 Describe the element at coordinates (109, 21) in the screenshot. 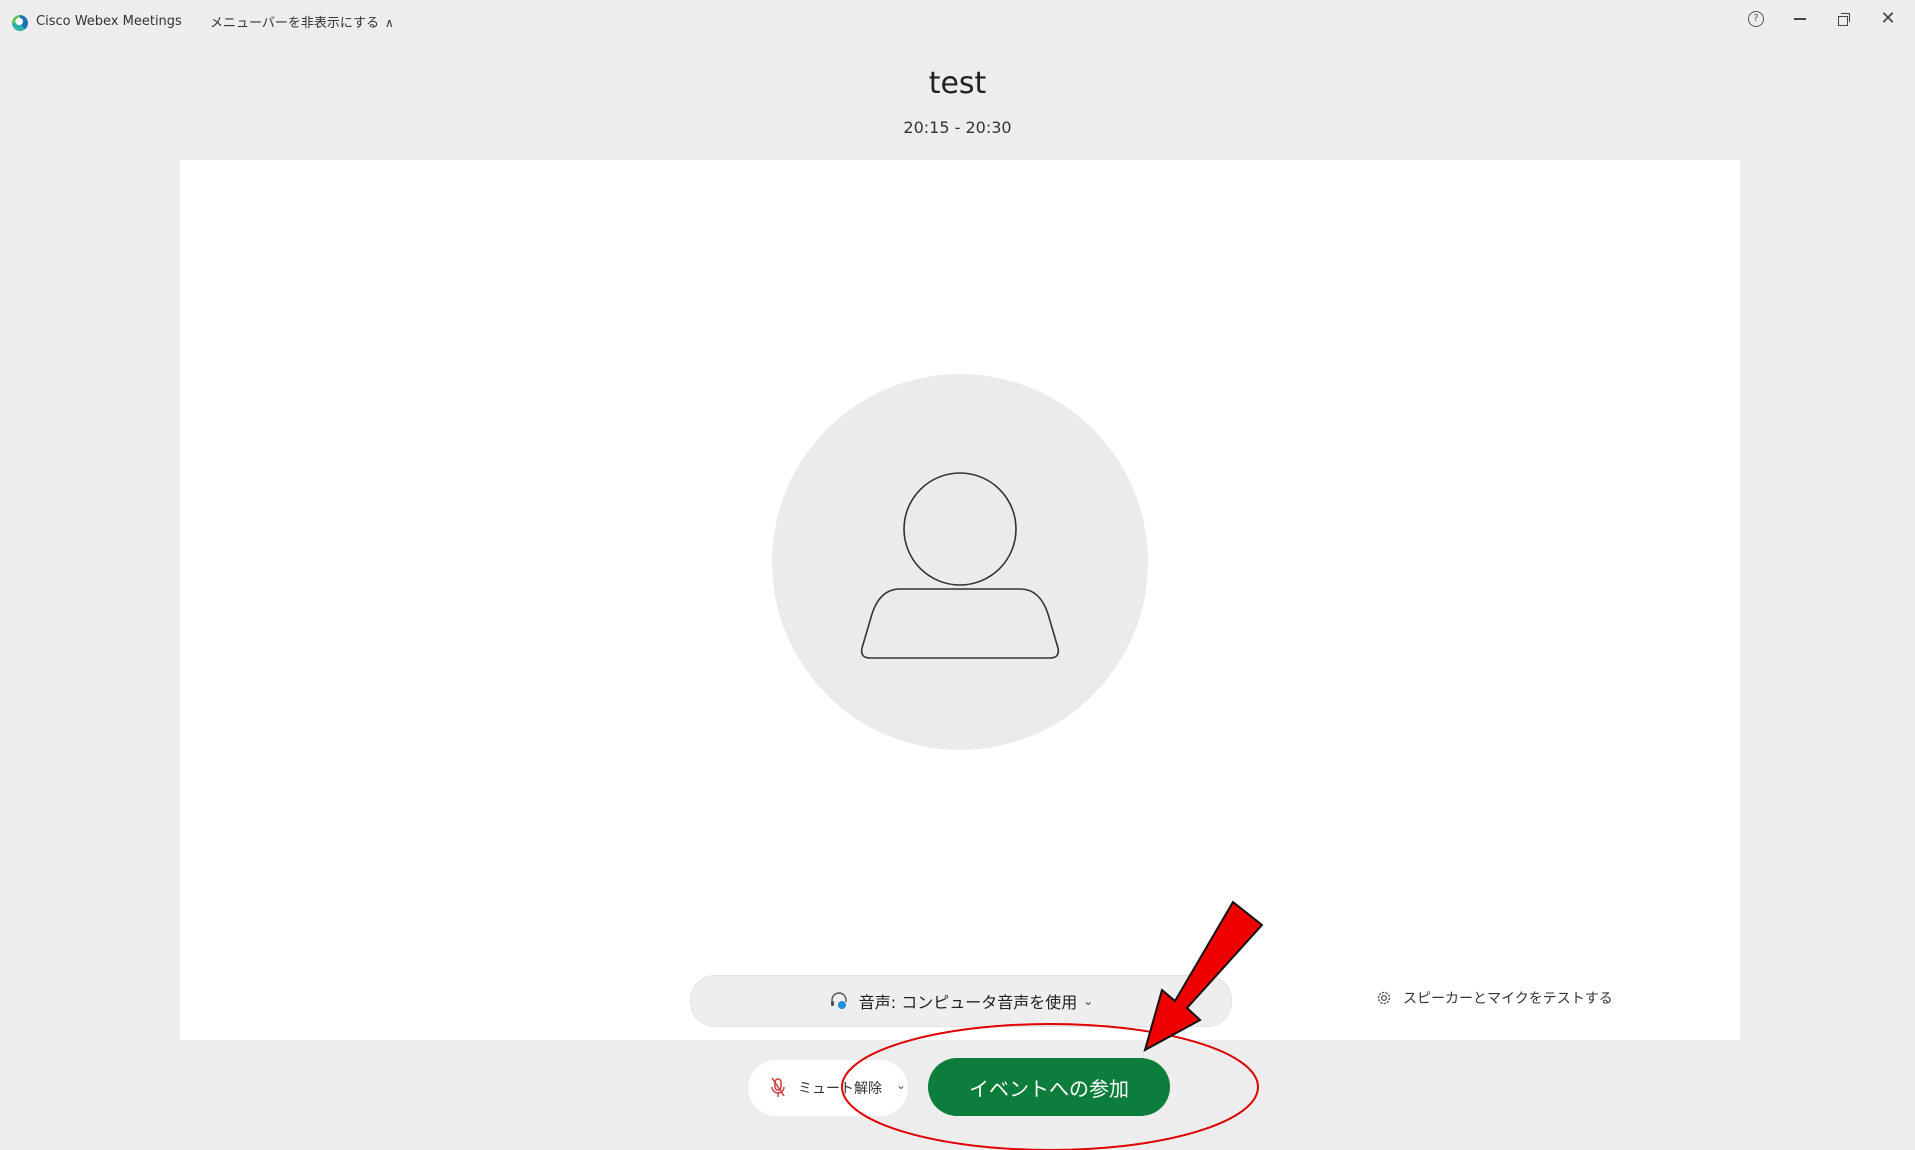

I see `app-name: Cisco Webex Meetings` at that location.